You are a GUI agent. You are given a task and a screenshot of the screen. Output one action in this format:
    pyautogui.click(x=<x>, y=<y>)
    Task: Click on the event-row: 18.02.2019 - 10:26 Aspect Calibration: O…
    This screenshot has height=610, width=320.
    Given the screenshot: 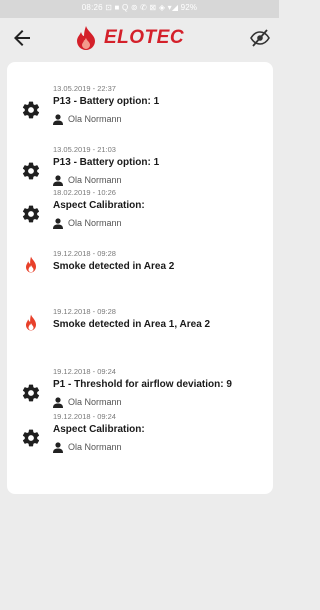 What is the action you would take?
    pyautogui.click(x=140, y=214)
    